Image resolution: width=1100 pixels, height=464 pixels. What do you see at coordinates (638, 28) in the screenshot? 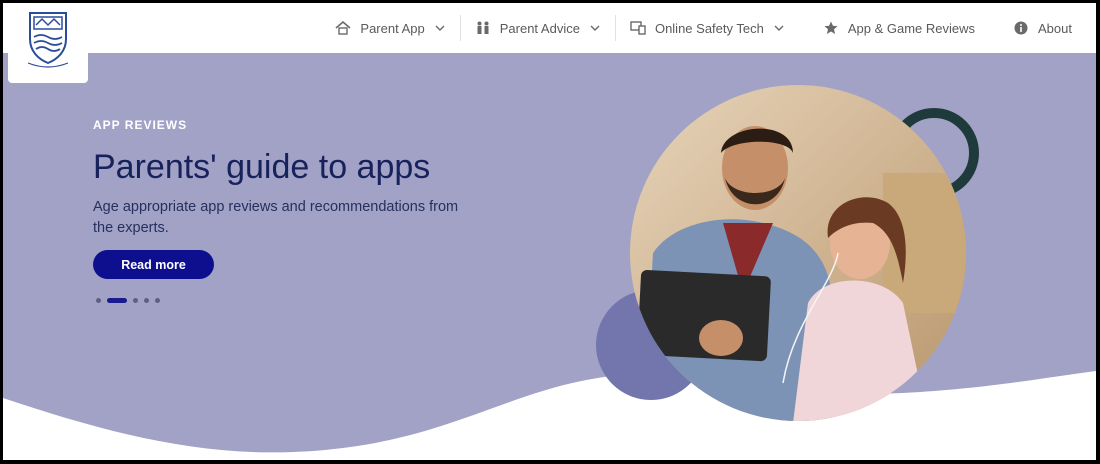
I see `devices-icon` at bounding box center [638, 28].